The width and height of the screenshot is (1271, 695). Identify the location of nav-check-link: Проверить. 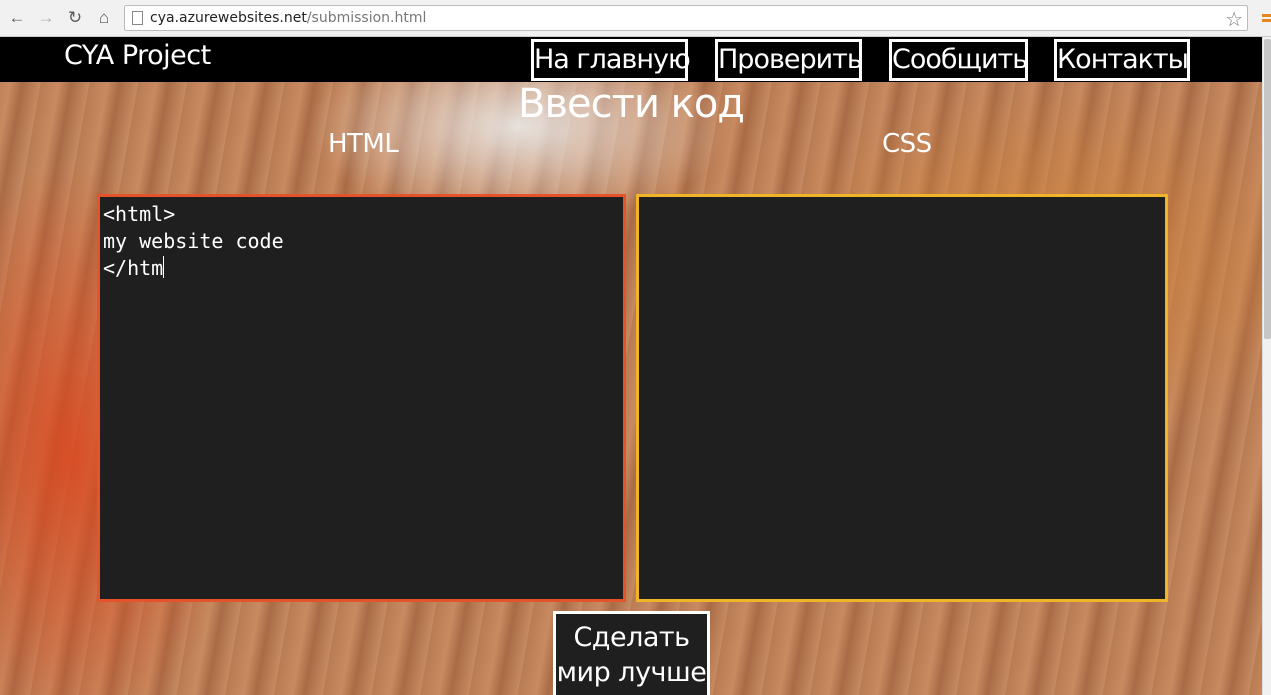
(789, 60).